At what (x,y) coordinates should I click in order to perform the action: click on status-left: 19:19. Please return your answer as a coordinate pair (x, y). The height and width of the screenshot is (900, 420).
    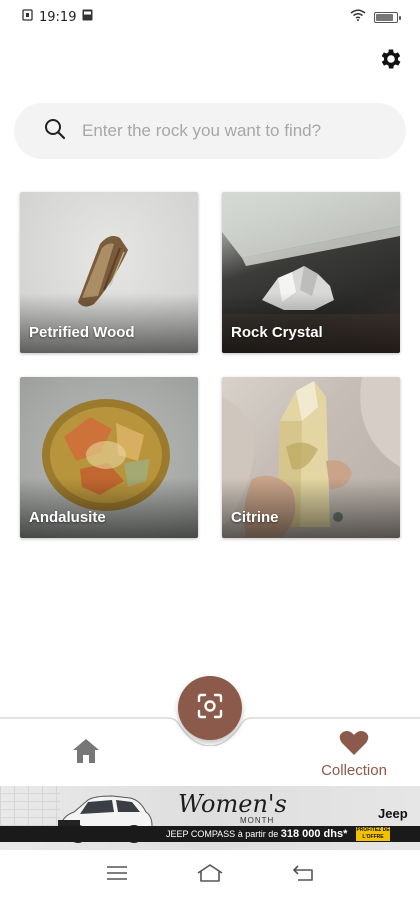
    Looking at the image, I should click on (57, 17).